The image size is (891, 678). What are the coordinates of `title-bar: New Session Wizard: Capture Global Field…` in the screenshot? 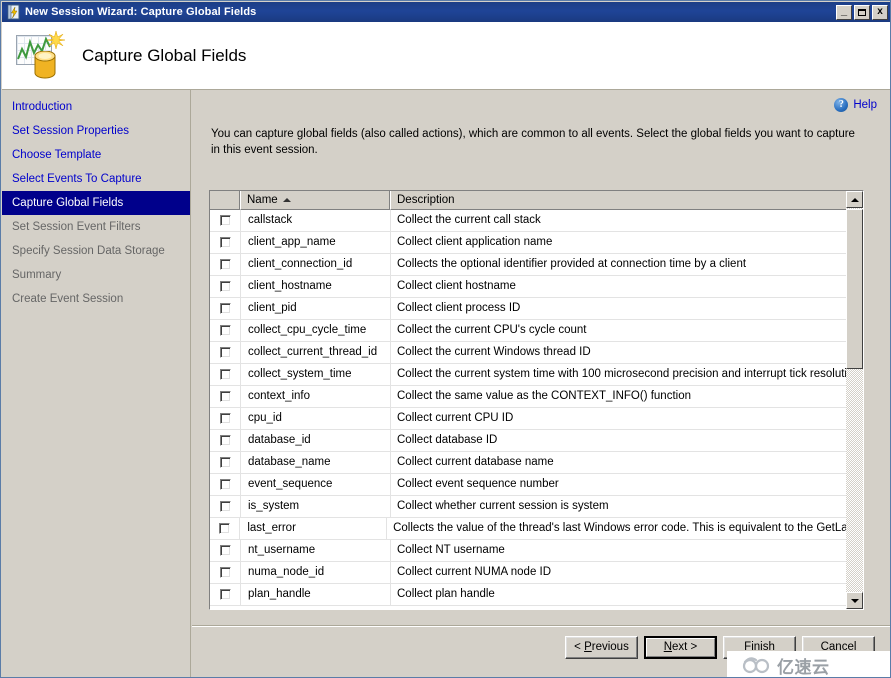 It's located at (446, 12).